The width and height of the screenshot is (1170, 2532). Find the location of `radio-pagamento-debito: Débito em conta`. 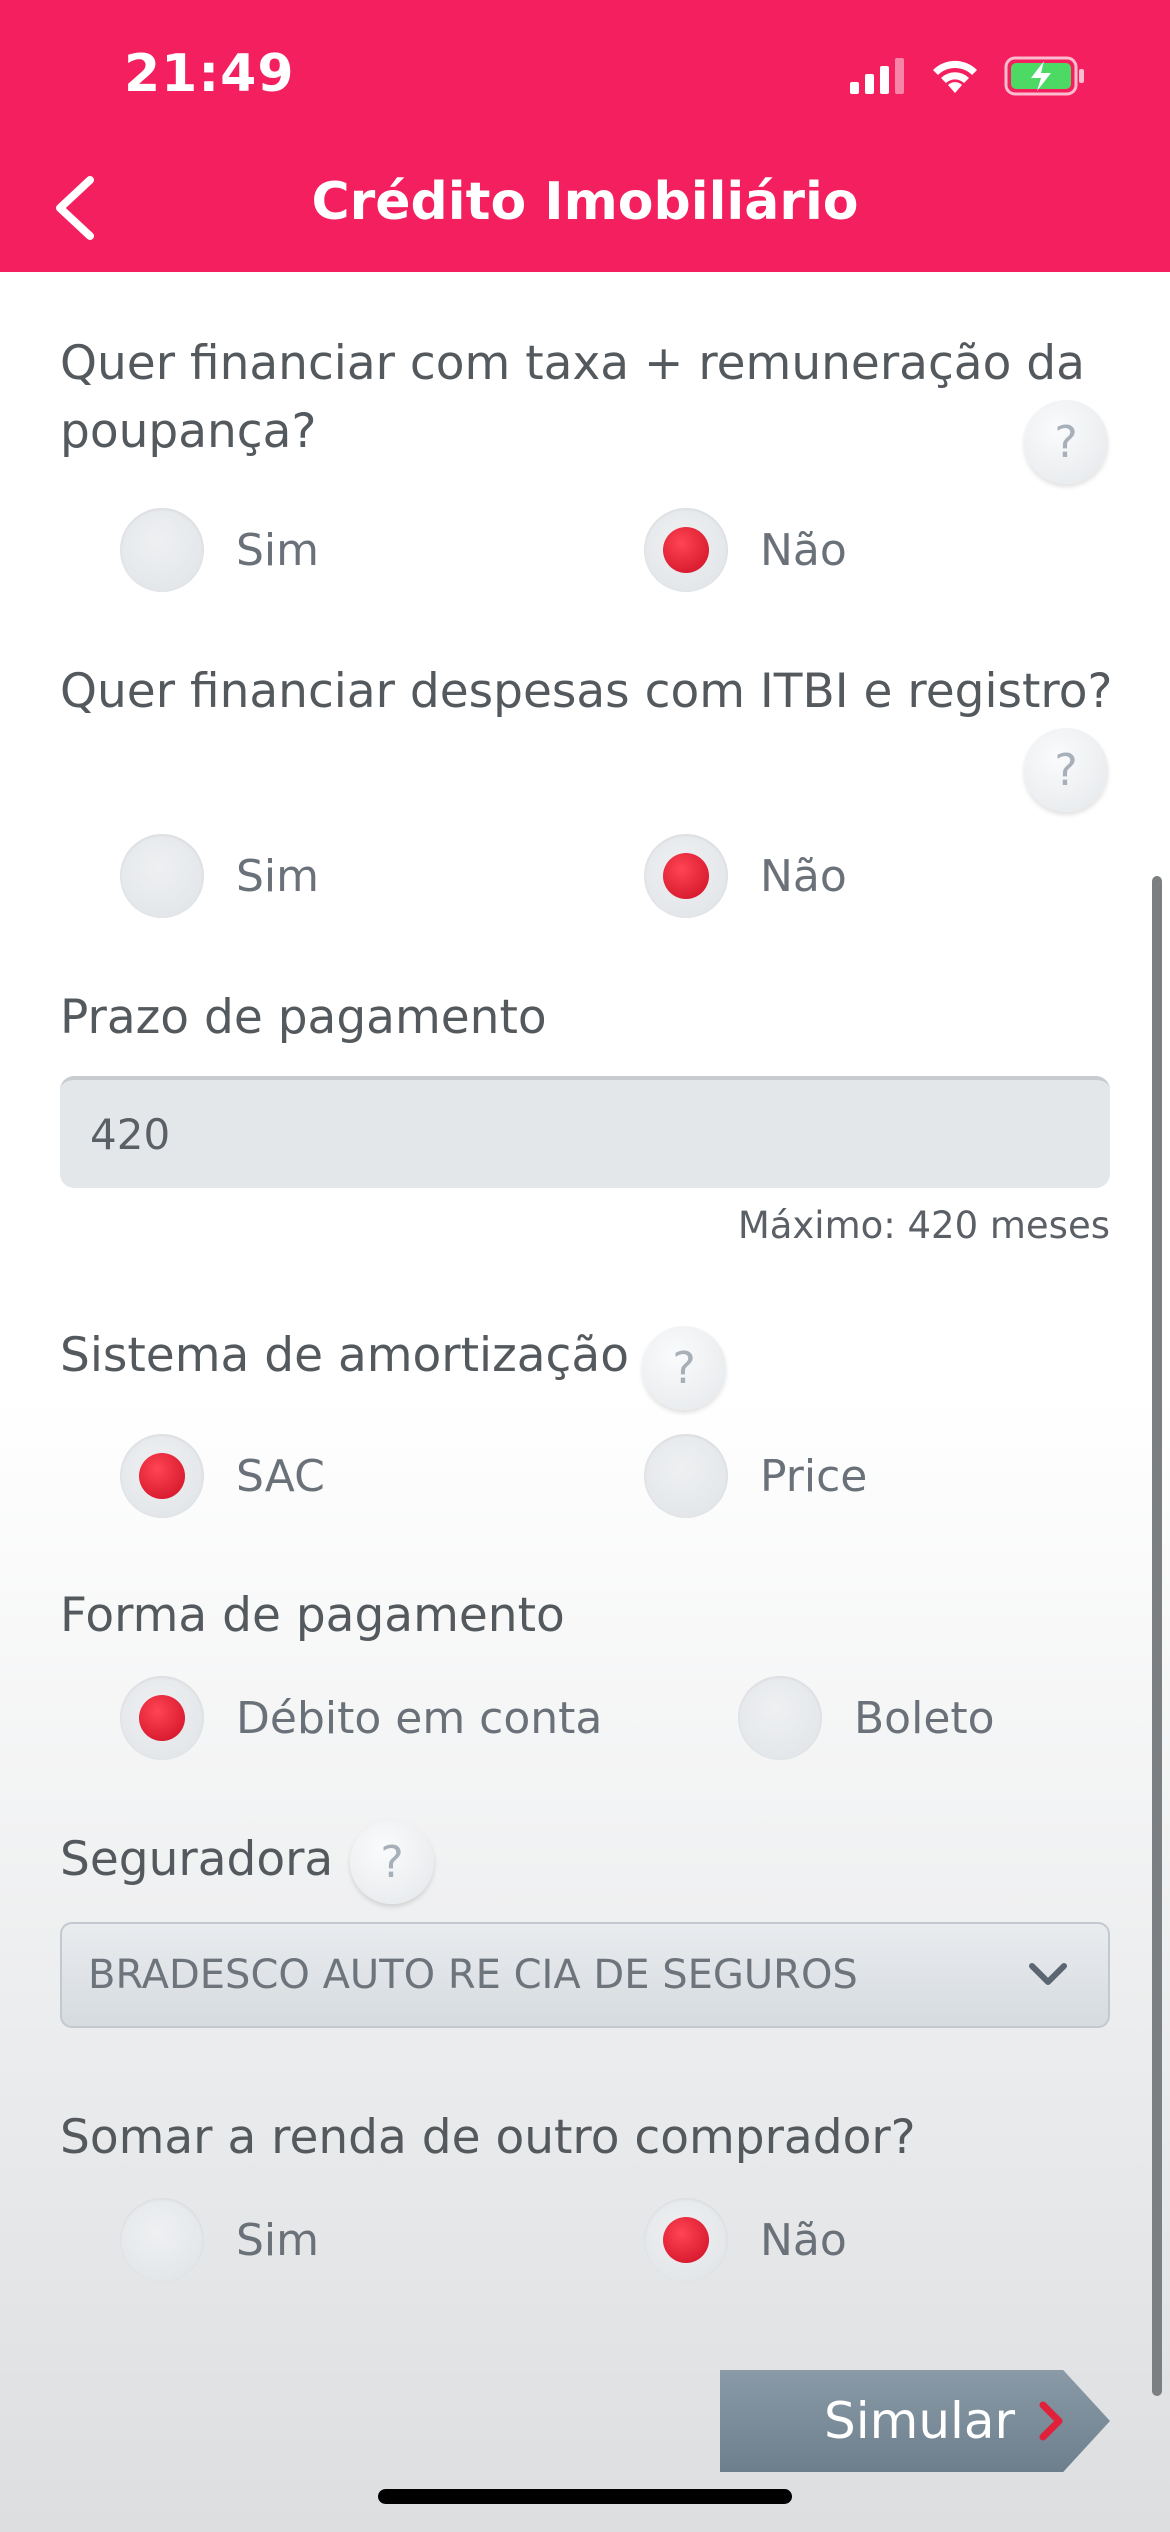

radio-pagamento-debito: Débito em conta is located at coordinates (361, 1718).